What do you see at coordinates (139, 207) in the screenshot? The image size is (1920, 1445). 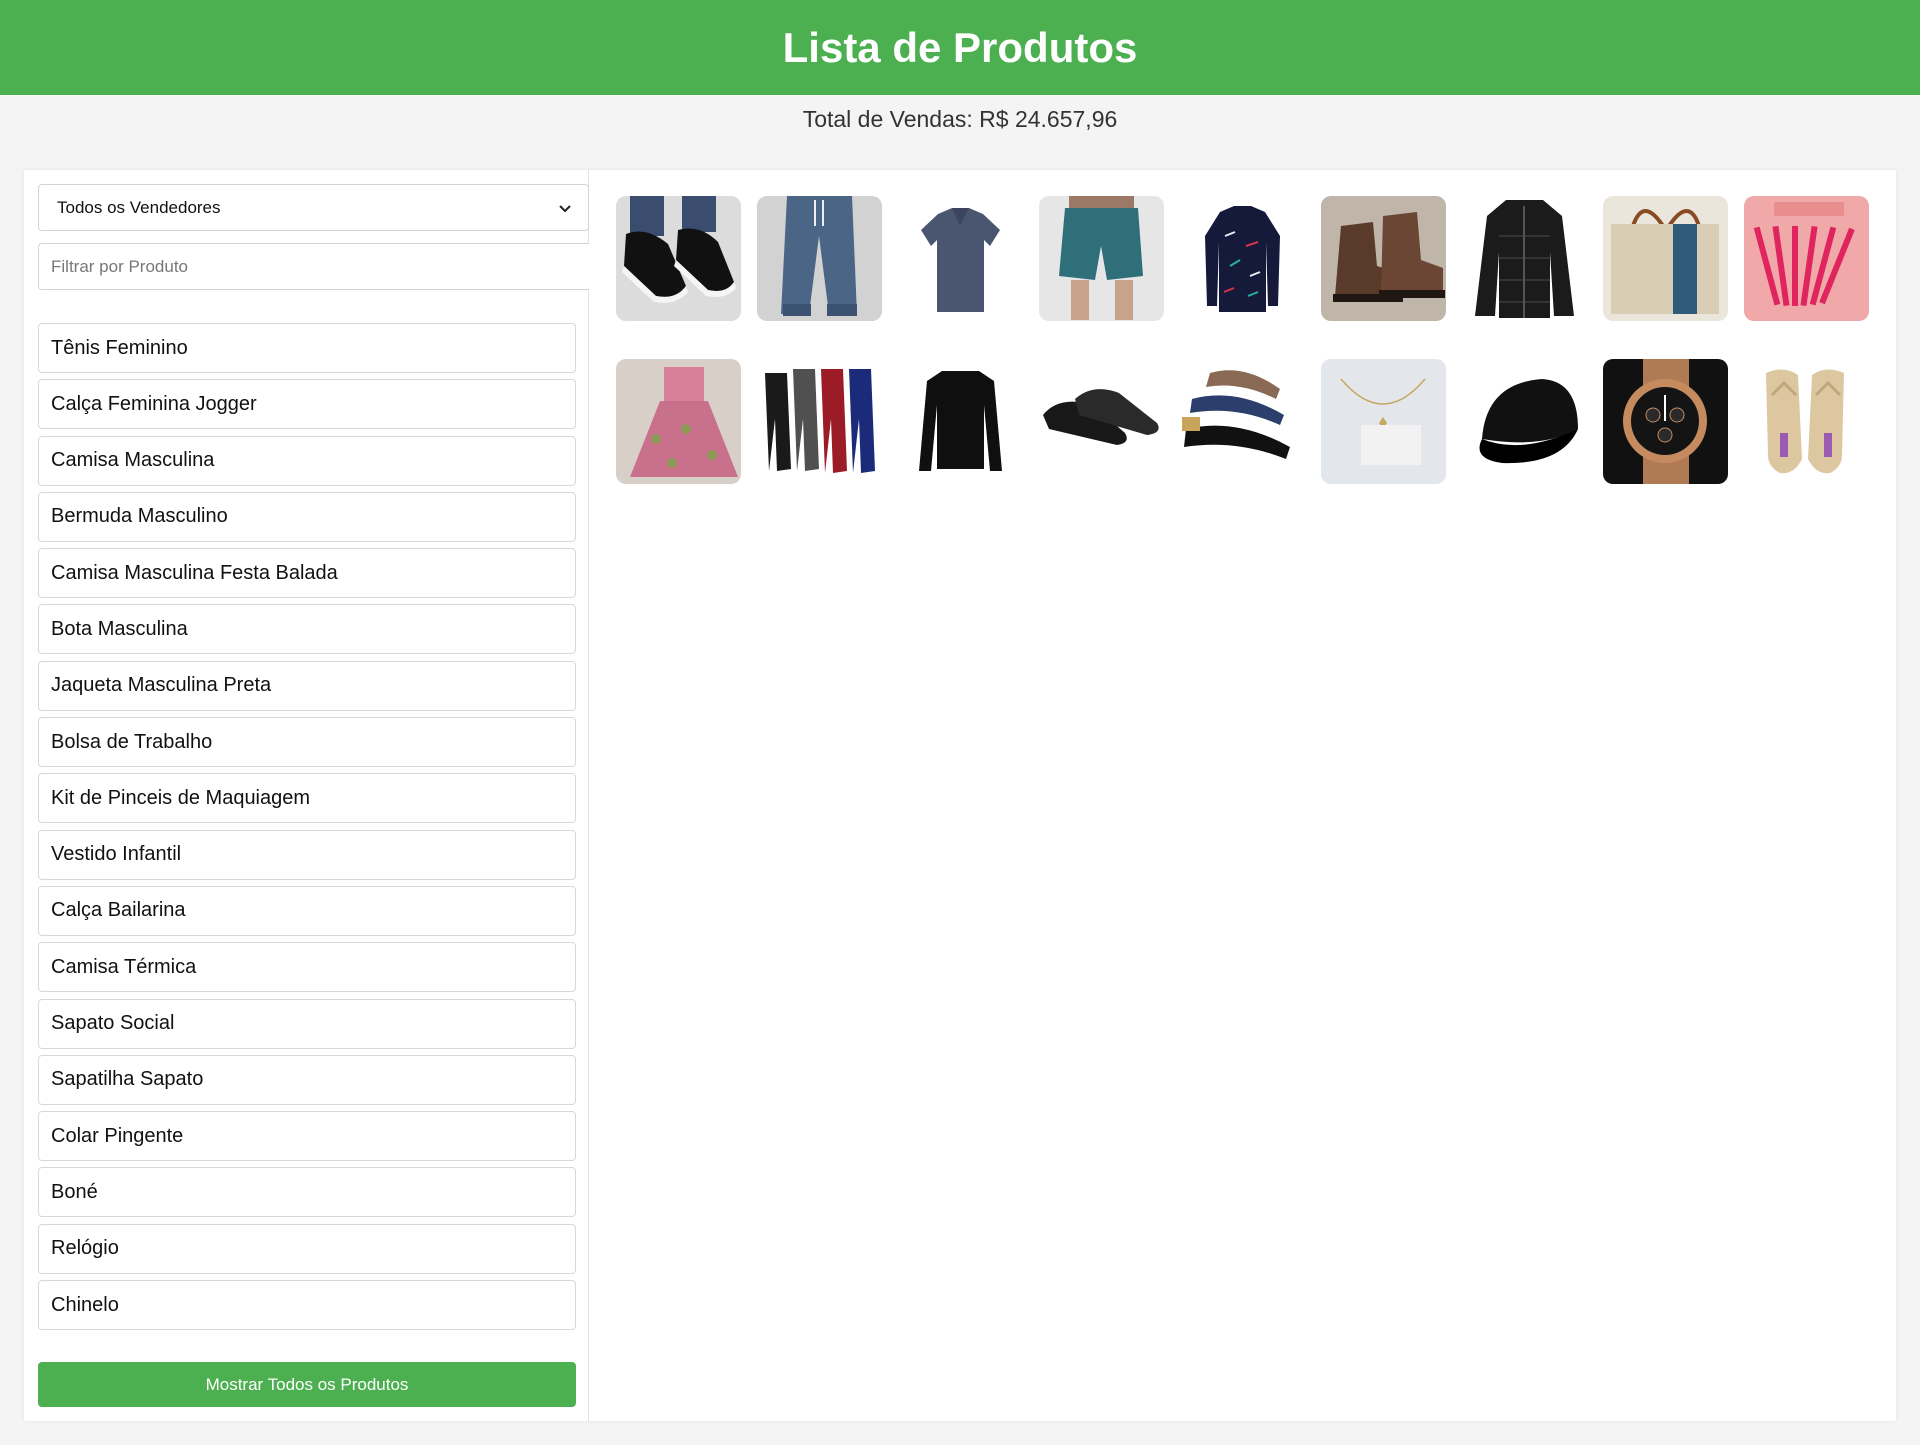 I see `vendor-select-value: Todos os Vendedores` at bounding box center [139, 207].